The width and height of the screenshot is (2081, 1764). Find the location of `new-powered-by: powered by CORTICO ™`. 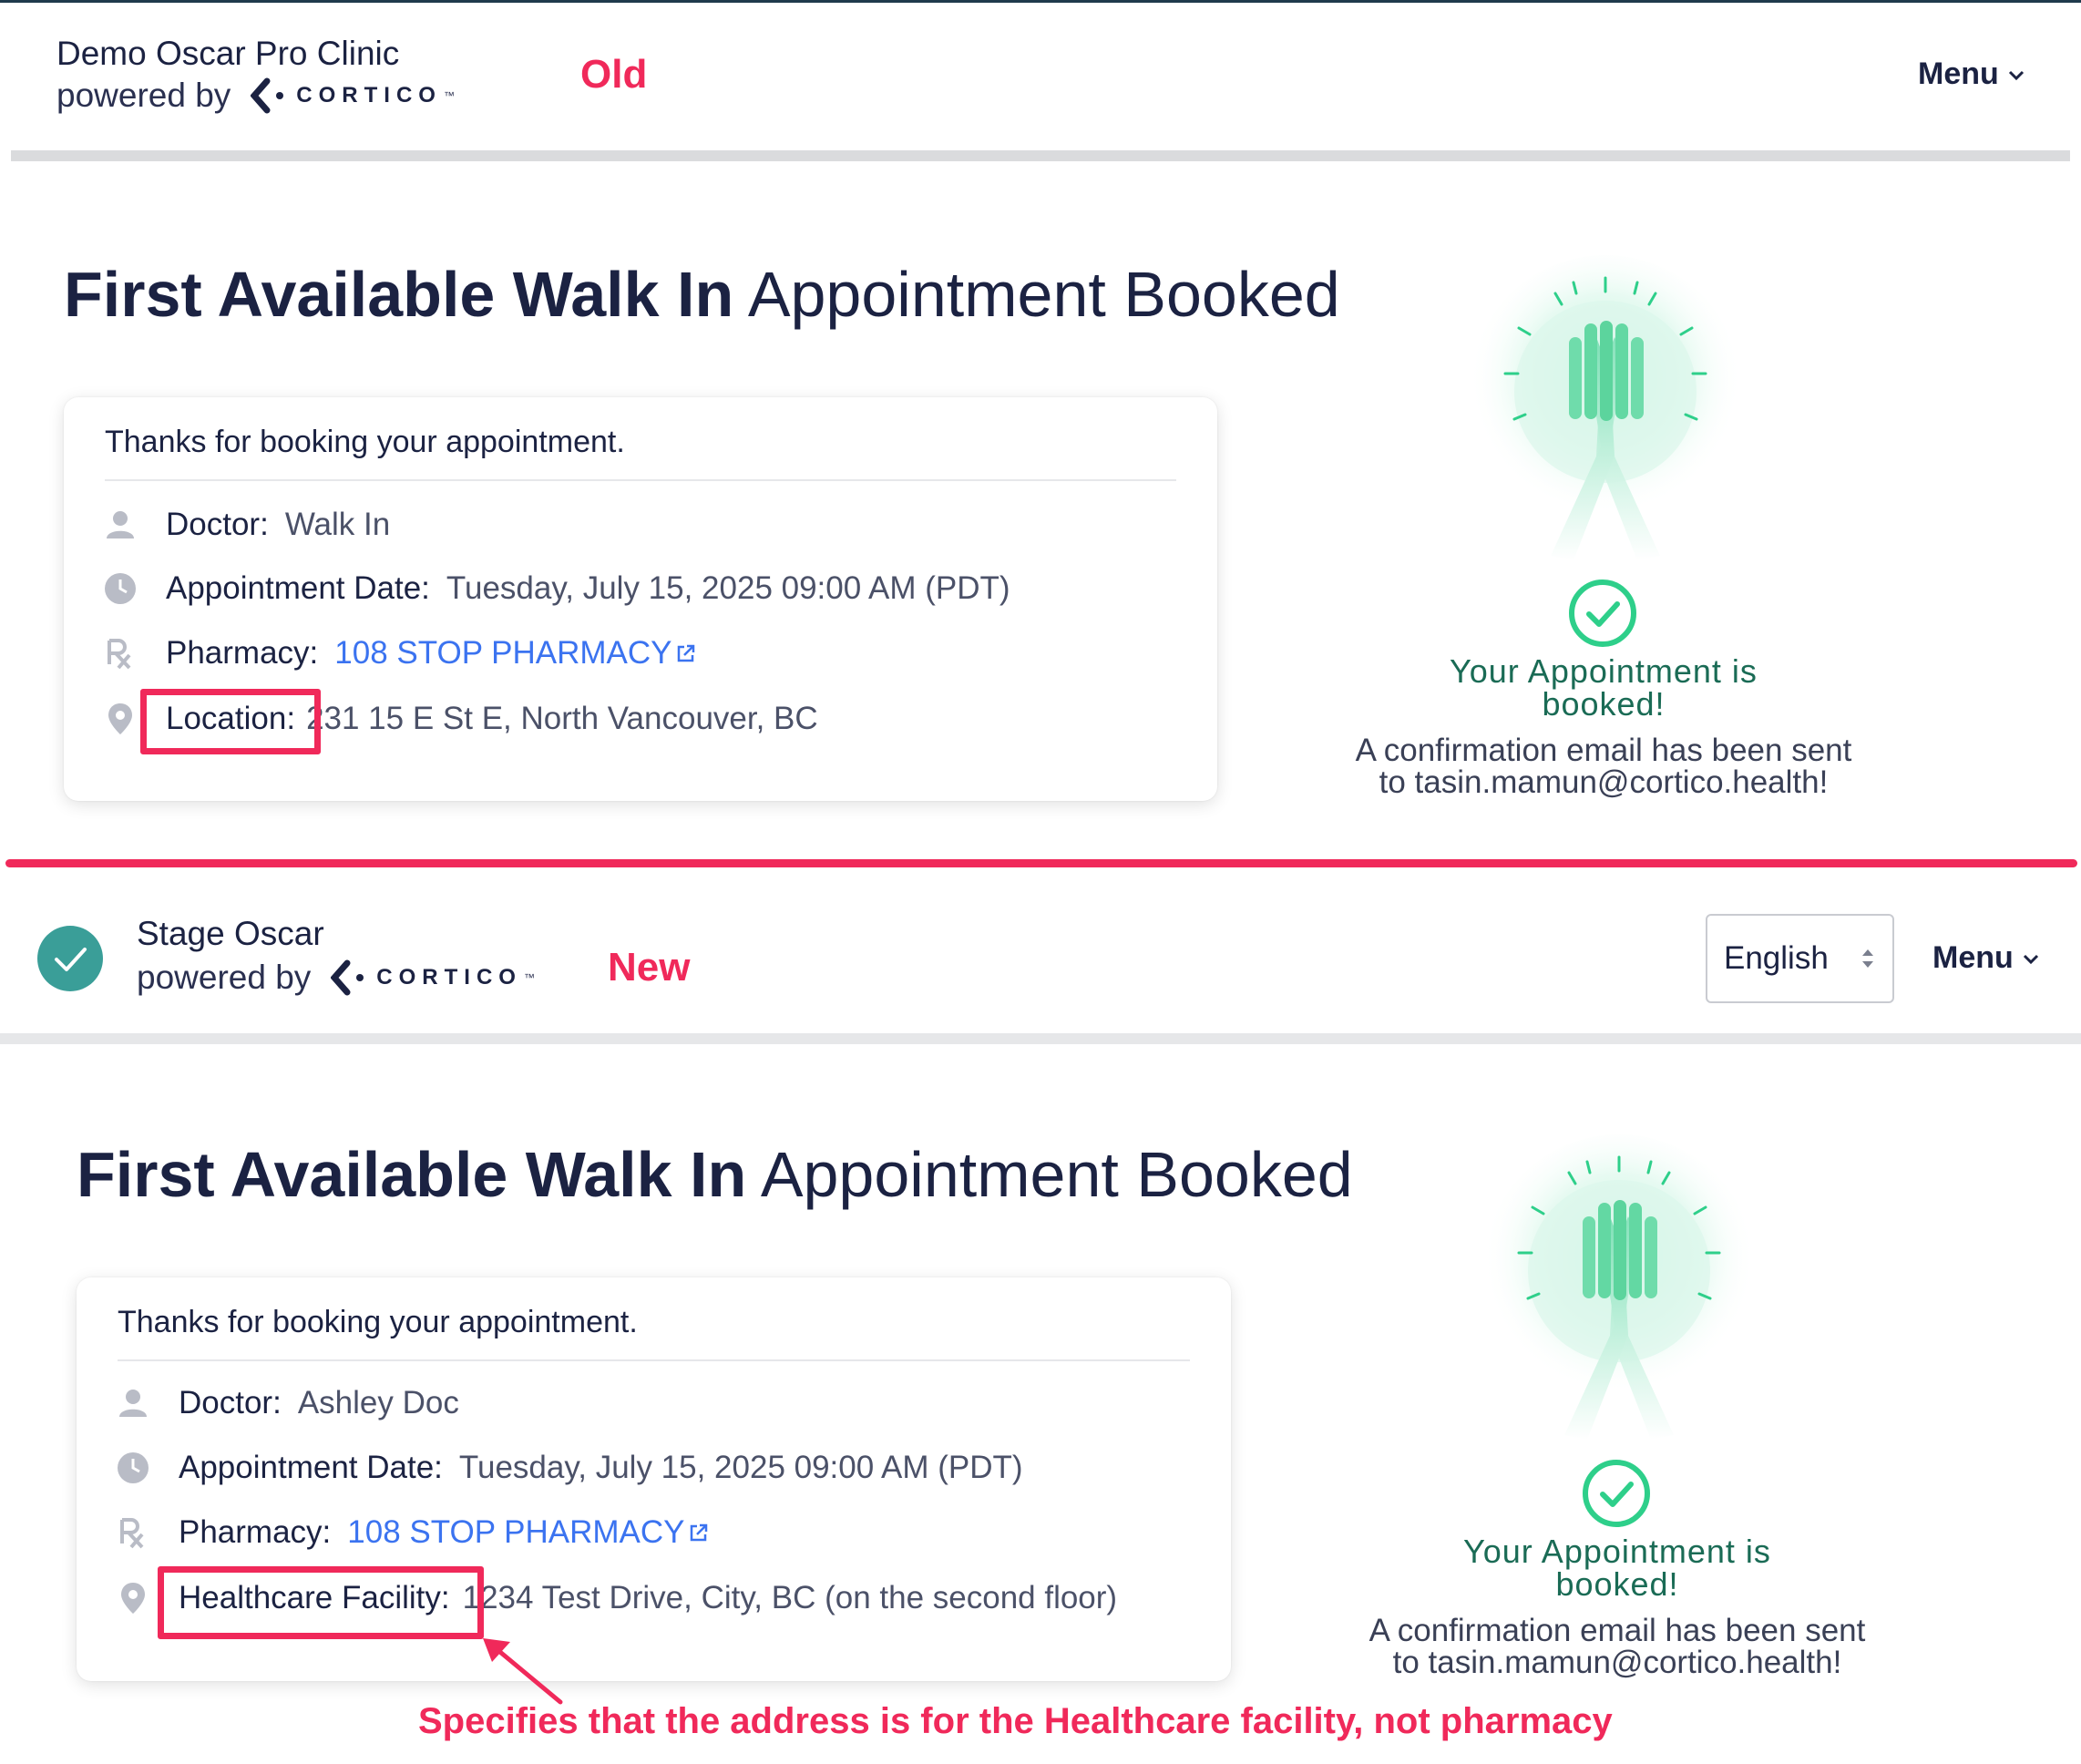

new-powered-by: powered by CORTICO ™ is located at coordinates (336, 978).